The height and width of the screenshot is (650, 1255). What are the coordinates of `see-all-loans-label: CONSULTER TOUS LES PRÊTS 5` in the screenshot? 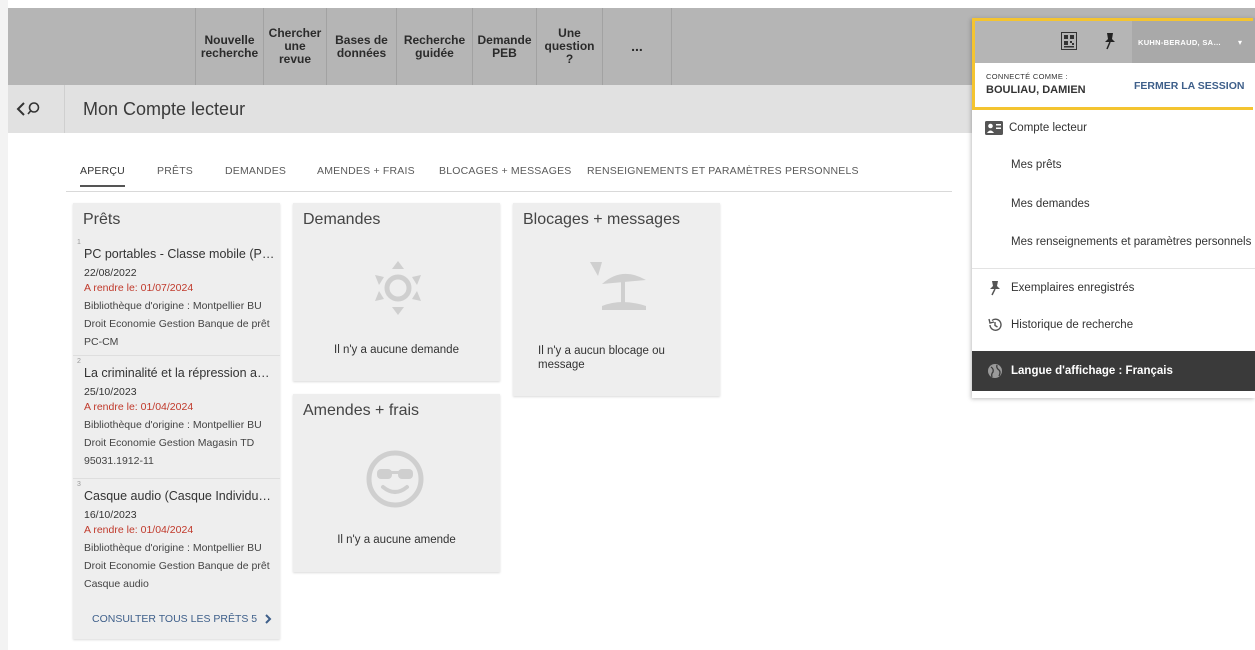 It's located at (175, 619).